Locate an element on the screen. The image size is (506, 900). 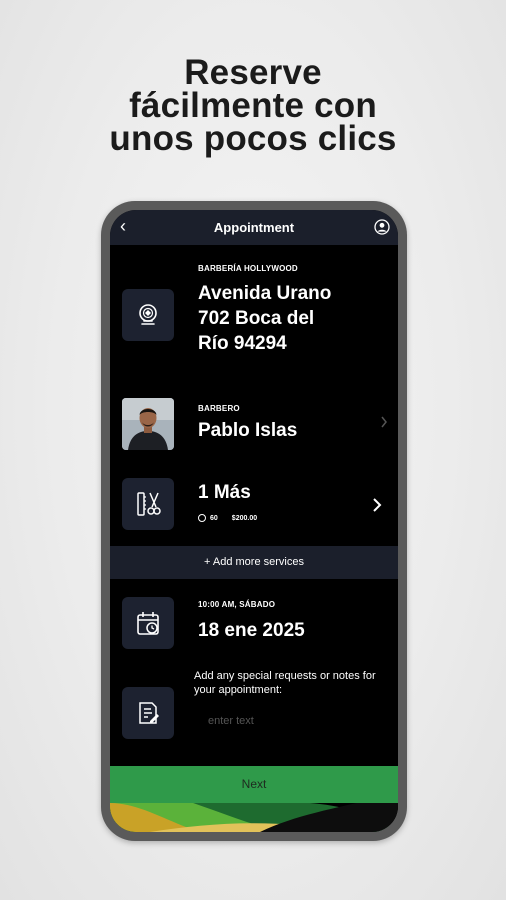
services-title: 1 Más is located at coordinates (224, 492).